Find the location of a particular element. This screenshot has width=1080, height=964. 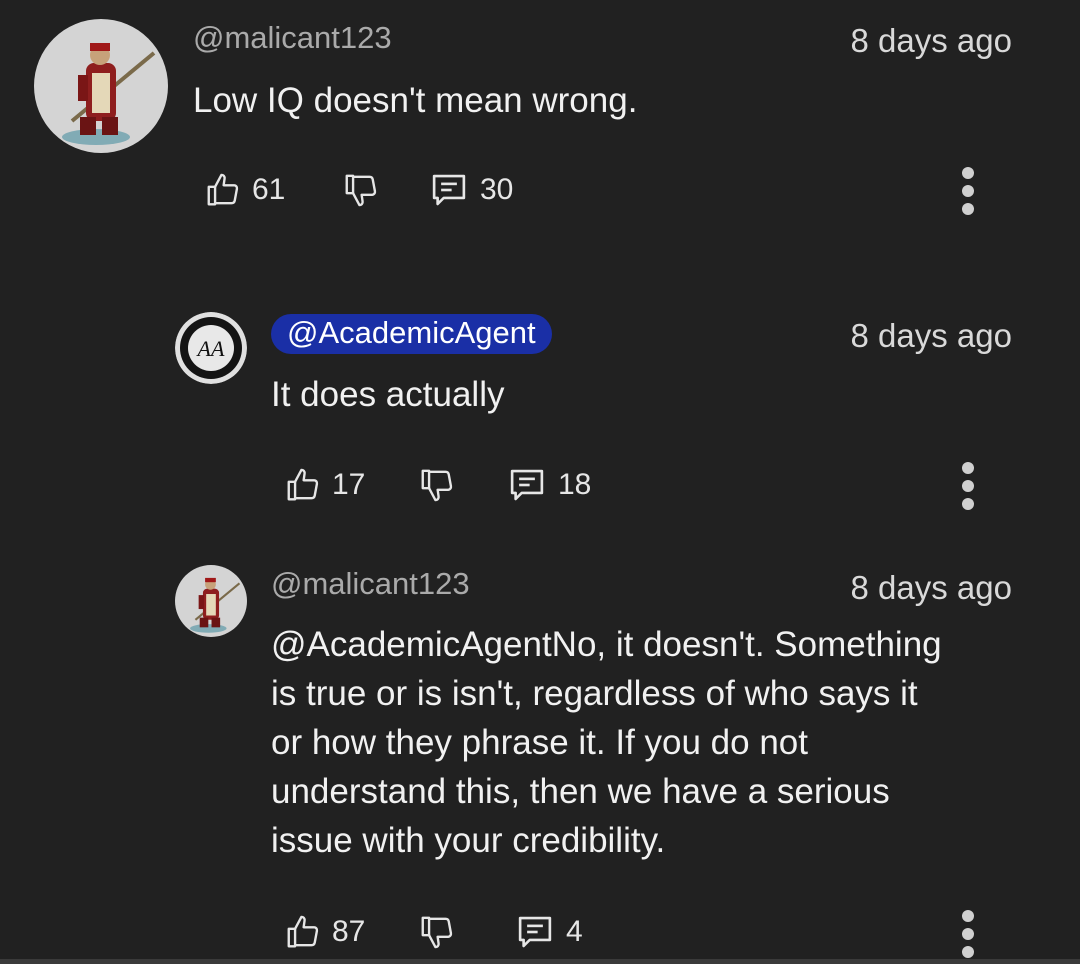

comment-author-creator-badge: @AcademicAgent is located at coordinates (411, 334).